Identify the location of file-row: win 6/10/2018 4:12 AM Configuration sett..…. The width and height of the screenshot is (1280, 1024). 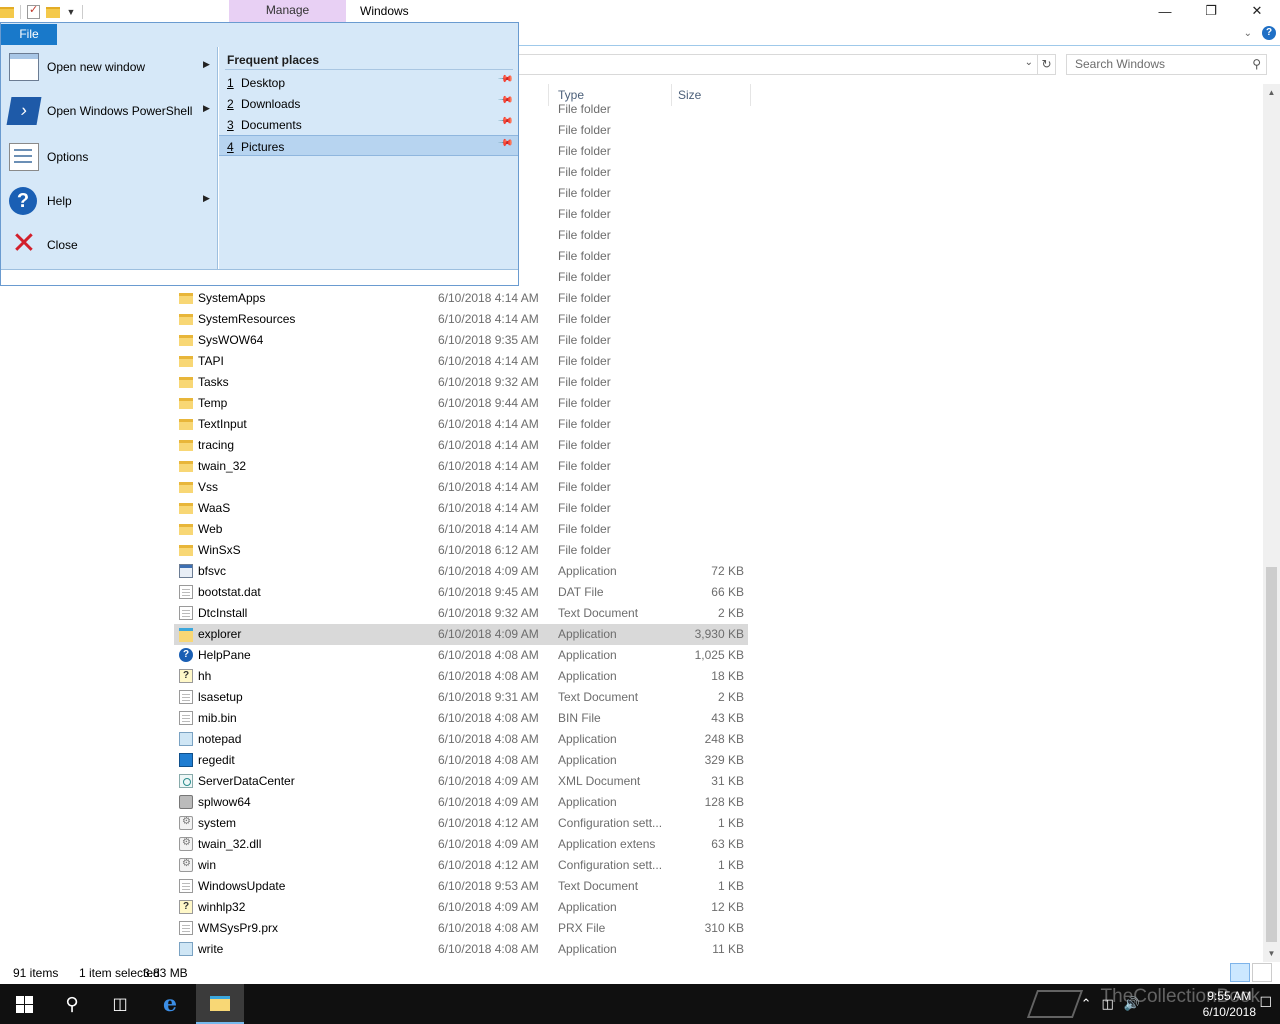
(461, 865).